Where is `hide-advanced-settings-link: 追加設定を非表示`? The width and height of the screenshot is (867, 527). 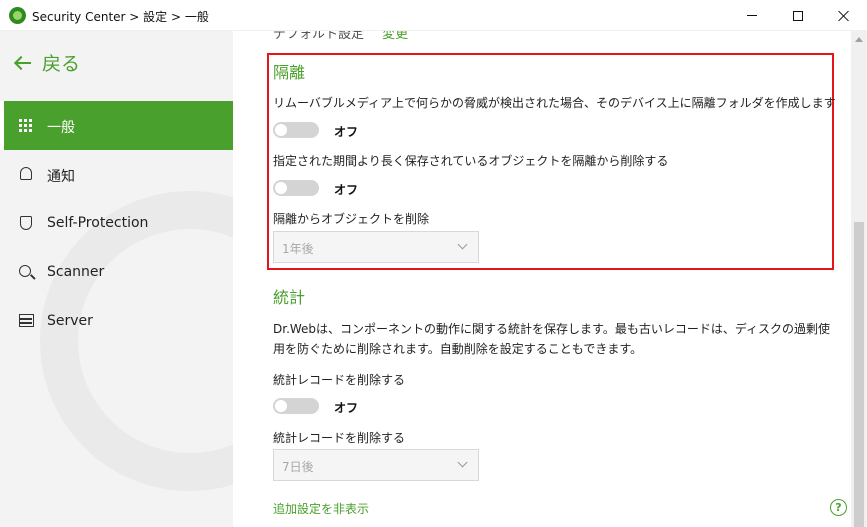
hide-advanced-settings-link: 追加設定を非表示 is located at coordinates (321, 508).